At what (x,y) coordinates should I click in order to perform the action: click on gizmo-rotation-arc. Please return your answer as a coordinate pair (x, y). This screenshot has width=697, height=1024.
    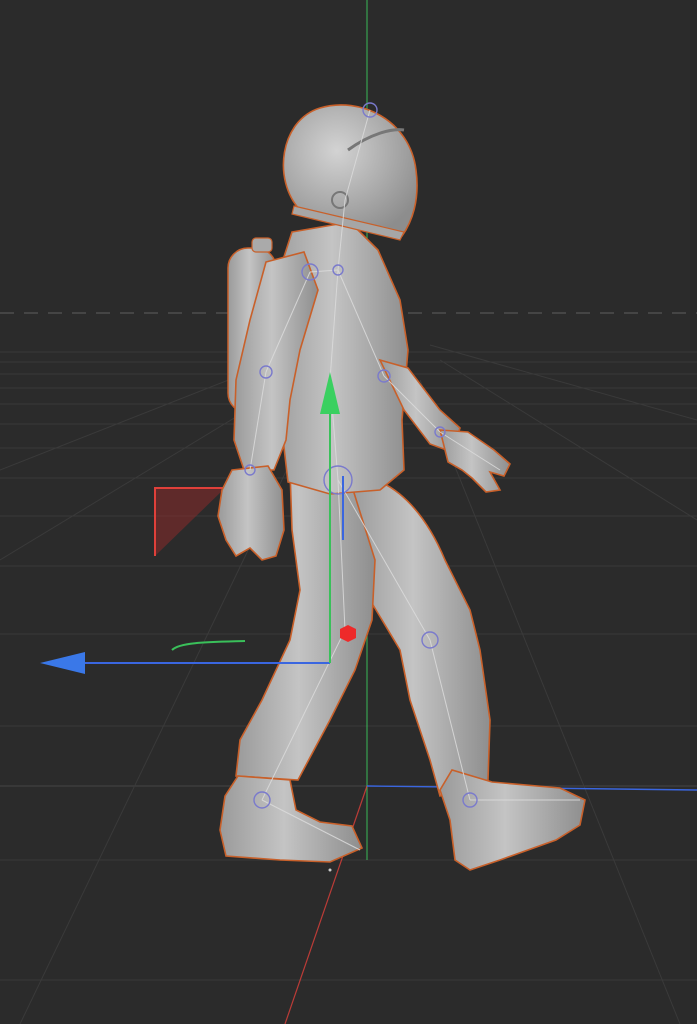
    Looking at the image, I should click on (208, 645).